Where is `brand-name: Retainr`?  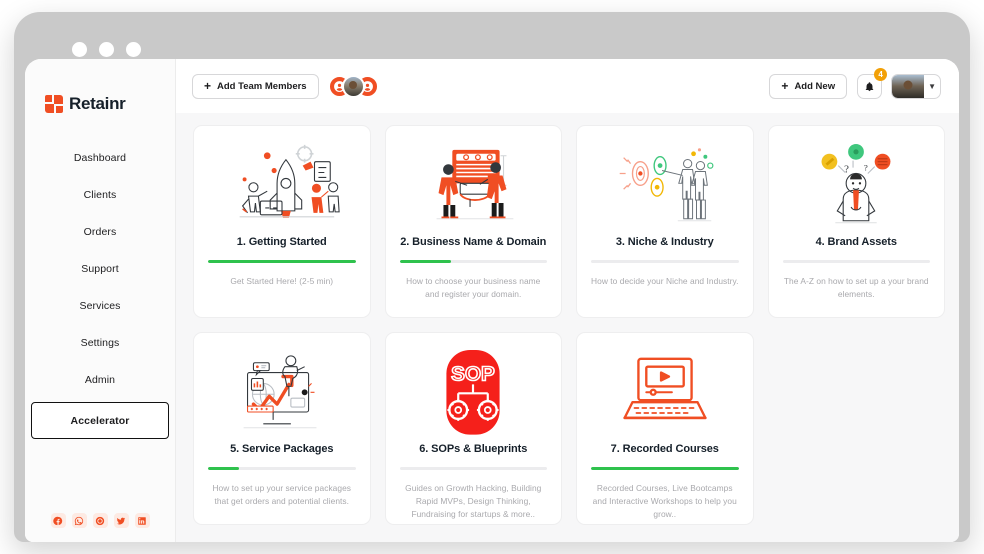 brand-name: Retainr is located at coordinates (97, 103).